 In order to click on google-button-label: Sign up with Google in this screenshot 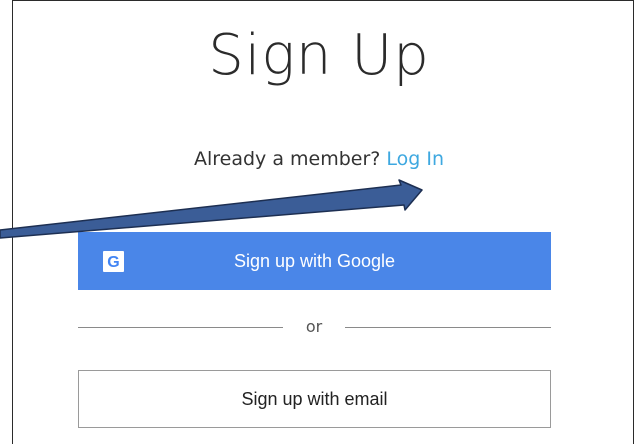, I will do `click(314, 261)`.